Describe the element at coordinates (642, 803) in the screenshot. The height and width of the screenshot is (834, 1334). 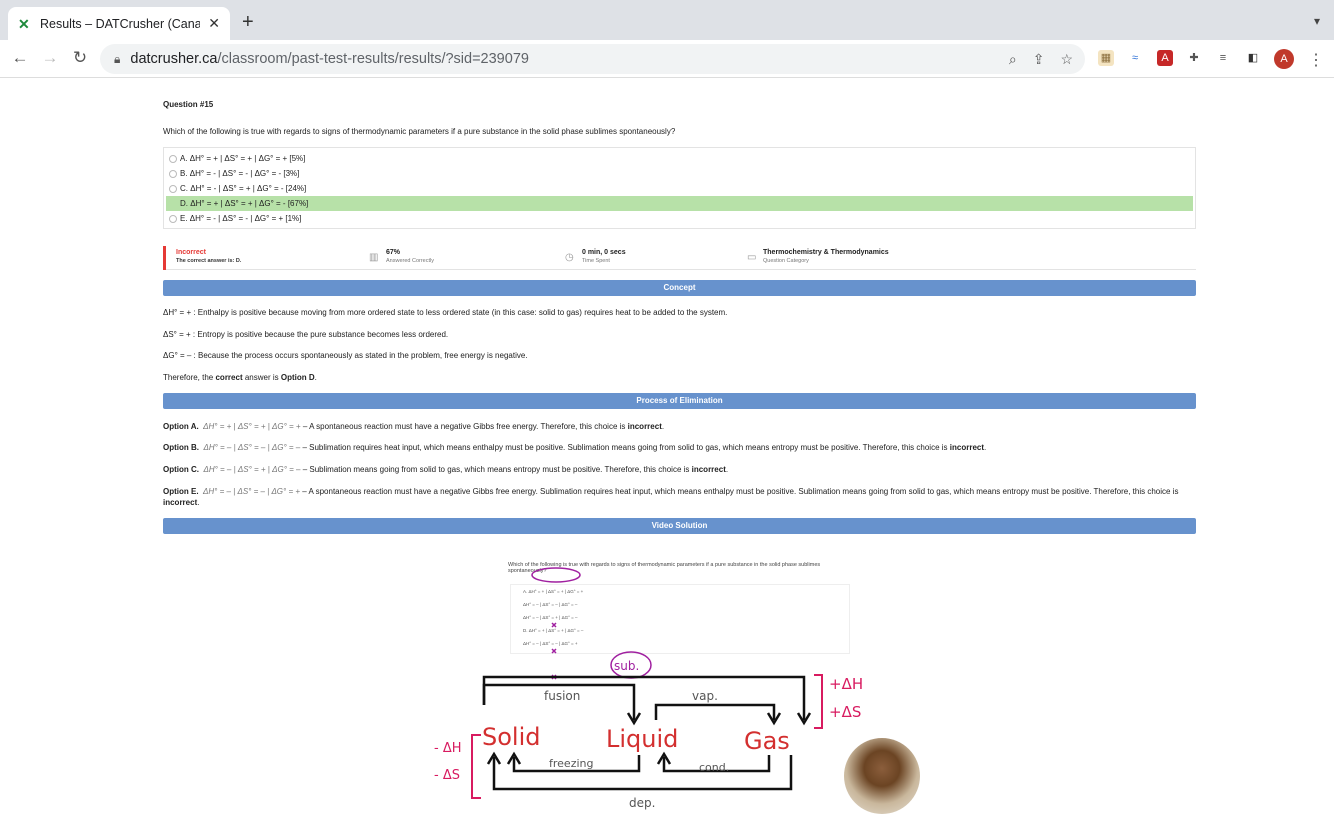
I see `dep-label: dep.` at that location.